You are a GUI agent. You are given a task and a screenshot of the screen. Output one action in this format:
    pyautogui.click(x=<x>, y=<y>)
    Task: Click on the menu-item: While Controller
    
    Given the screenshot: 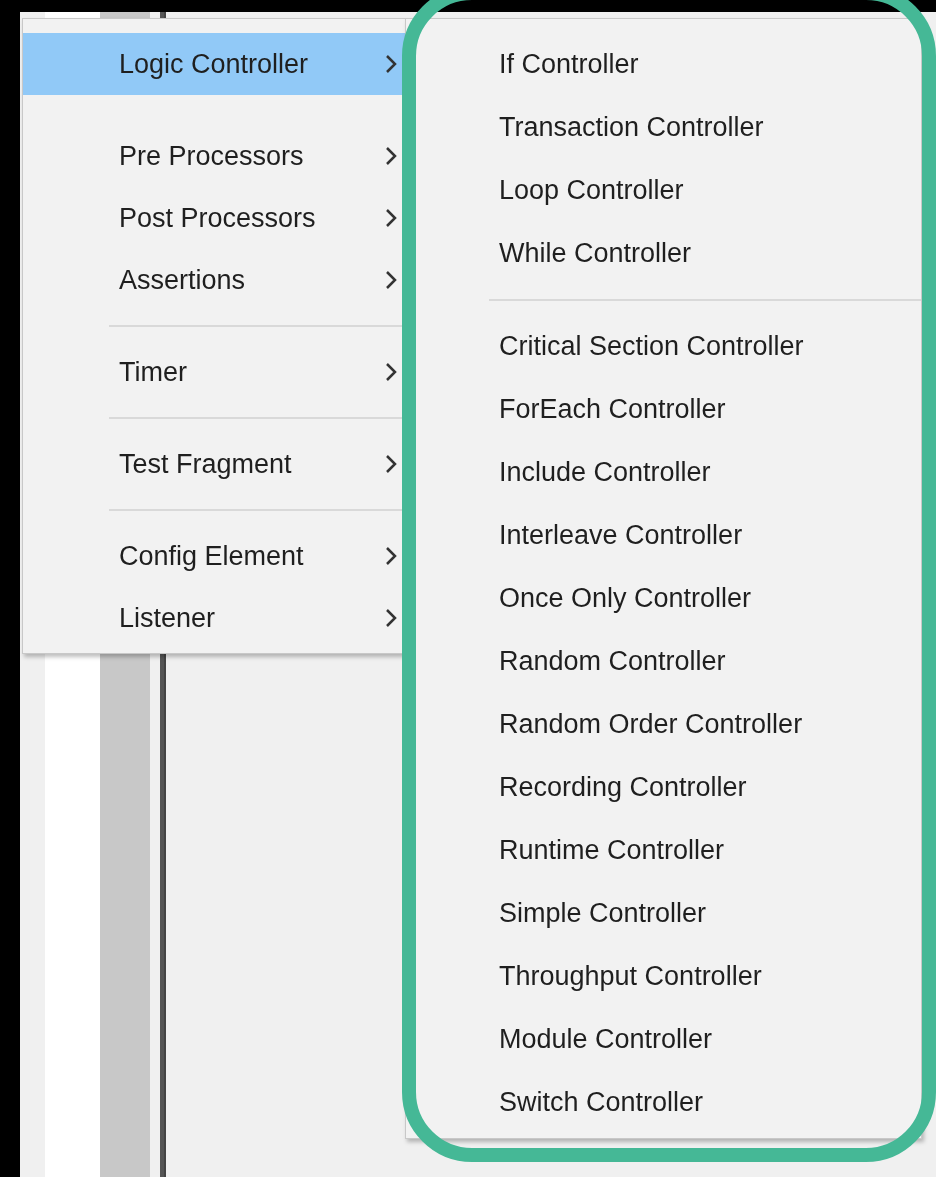 What is the action you would take?
    pyautogui.click(x=583, y=253)
    